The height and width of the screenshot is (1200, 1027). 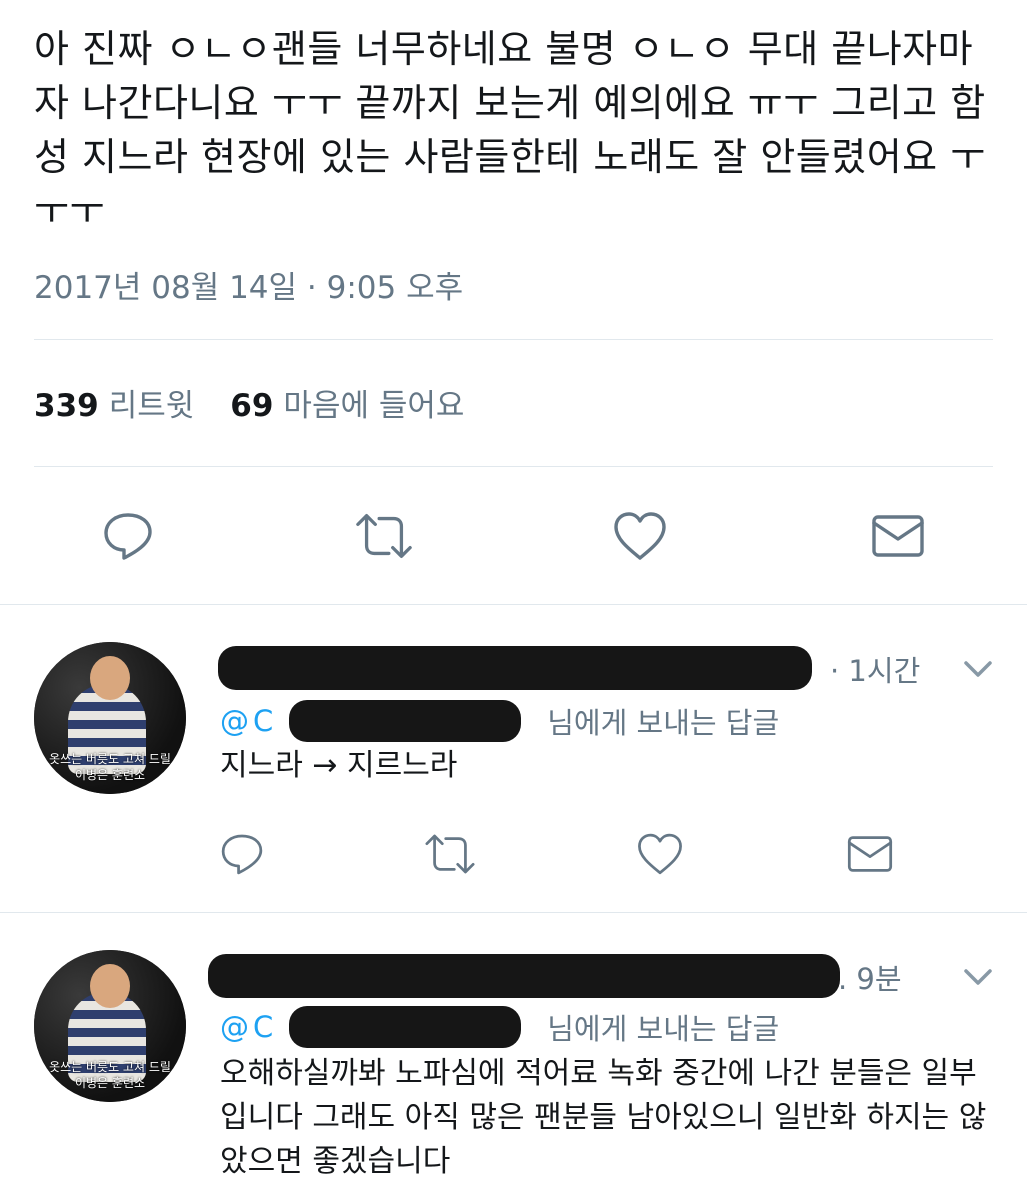 What do you see at coordinates (373, 402) in the screenshot?
I see `like-label: 마음에 들어요` at bounding box center [373, 402].